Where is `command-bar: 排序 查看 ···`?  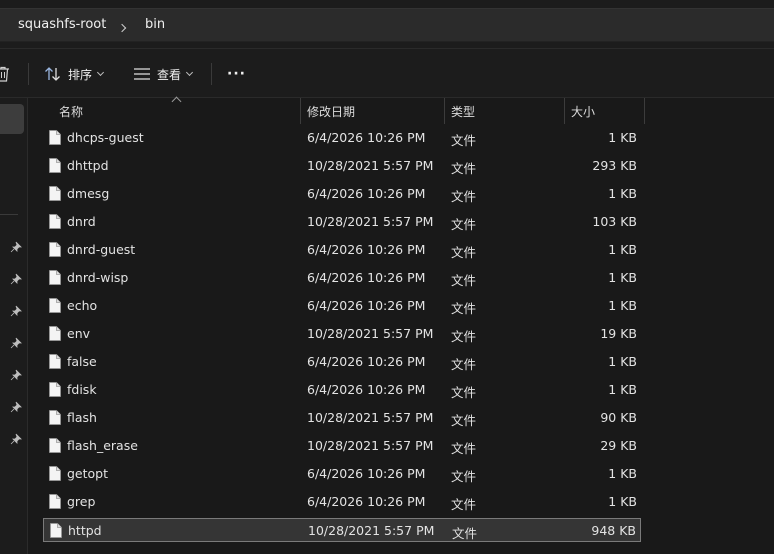 command-bar: 排序 查看 ··· is located at coordinates (387, 73).